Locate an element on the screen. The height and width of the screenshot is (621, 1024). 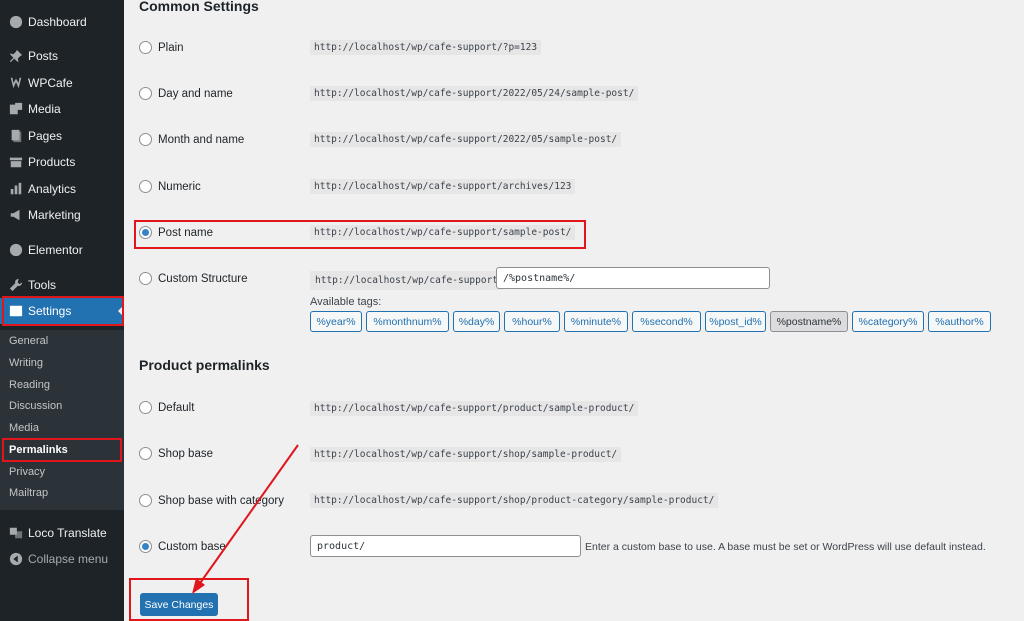
media-icon is located at coordinates (16, 109).